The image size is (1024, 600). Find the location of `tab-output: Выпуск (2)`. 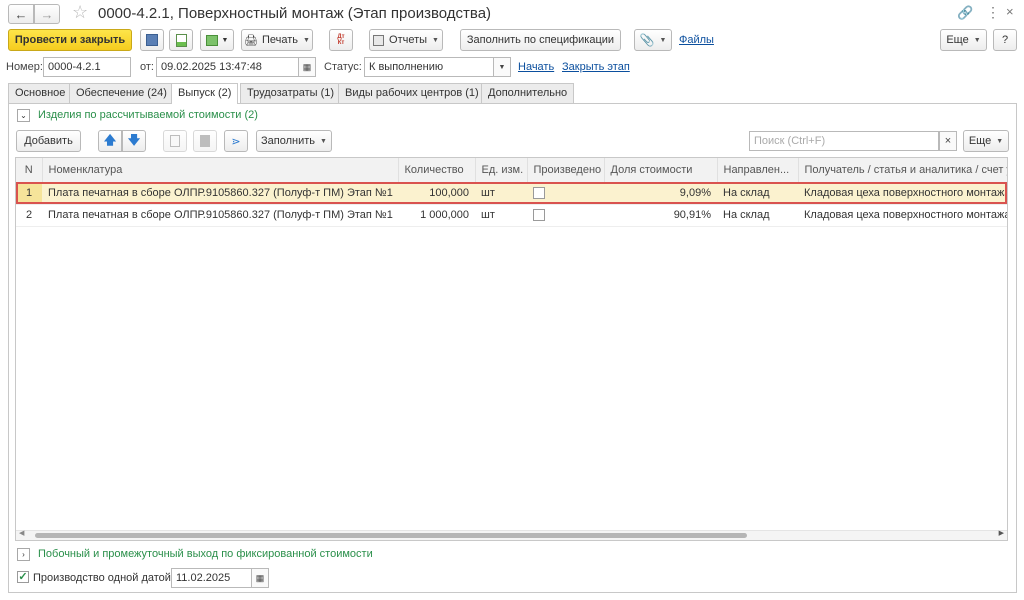

tab-output: Выпуск (2) is located at coordinates (205, 93).